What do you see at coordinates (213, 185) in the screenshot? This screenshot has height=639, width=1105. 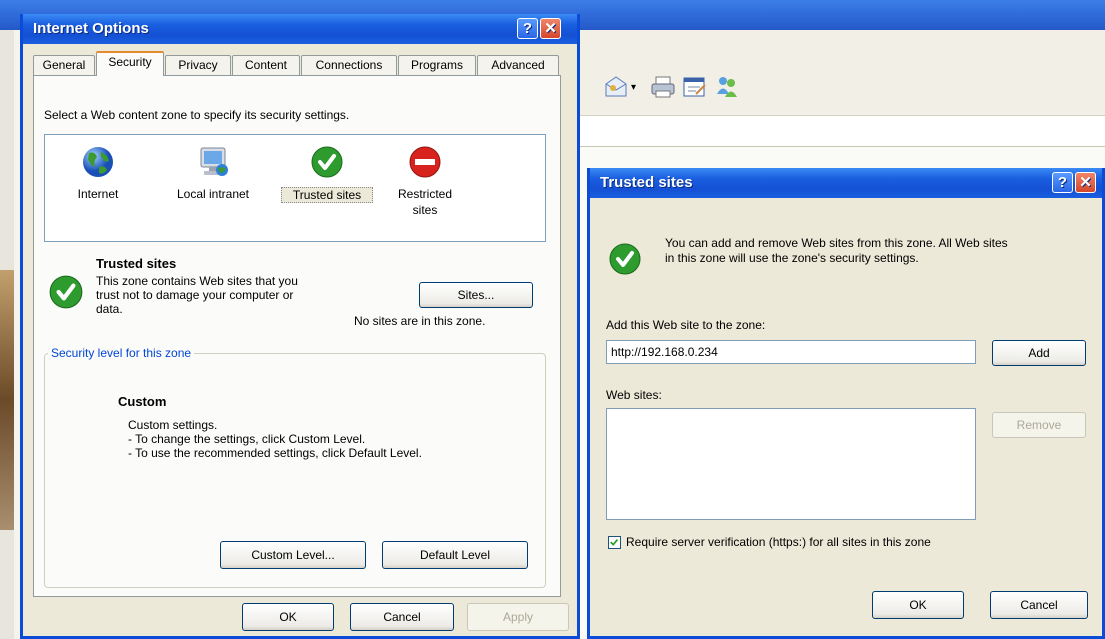 I see `zone-local-intranet: Local intranet` at bounding box center [213, 185].